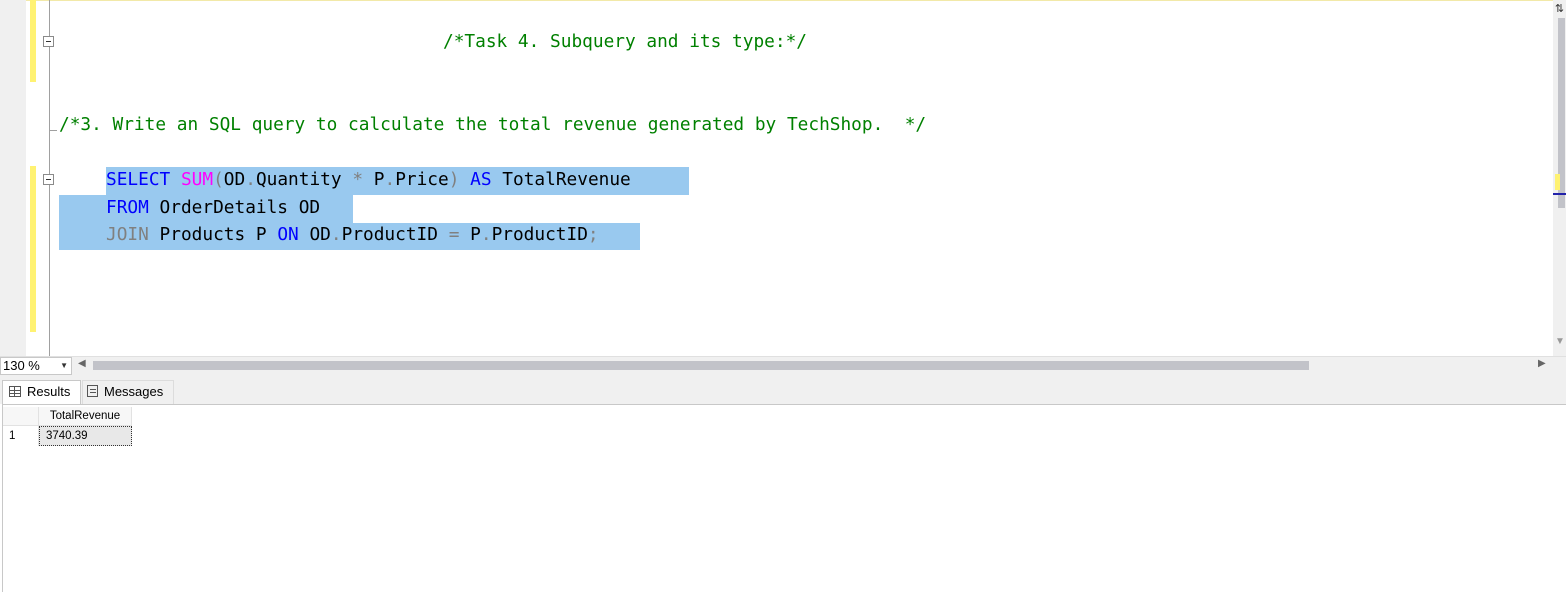 Image resolution: width=1566 pixels, height=592 pixels. What do you see at coordinates (15, 391) in the screenshot?
I see `grid-icon` at bounding box center [15, 391].